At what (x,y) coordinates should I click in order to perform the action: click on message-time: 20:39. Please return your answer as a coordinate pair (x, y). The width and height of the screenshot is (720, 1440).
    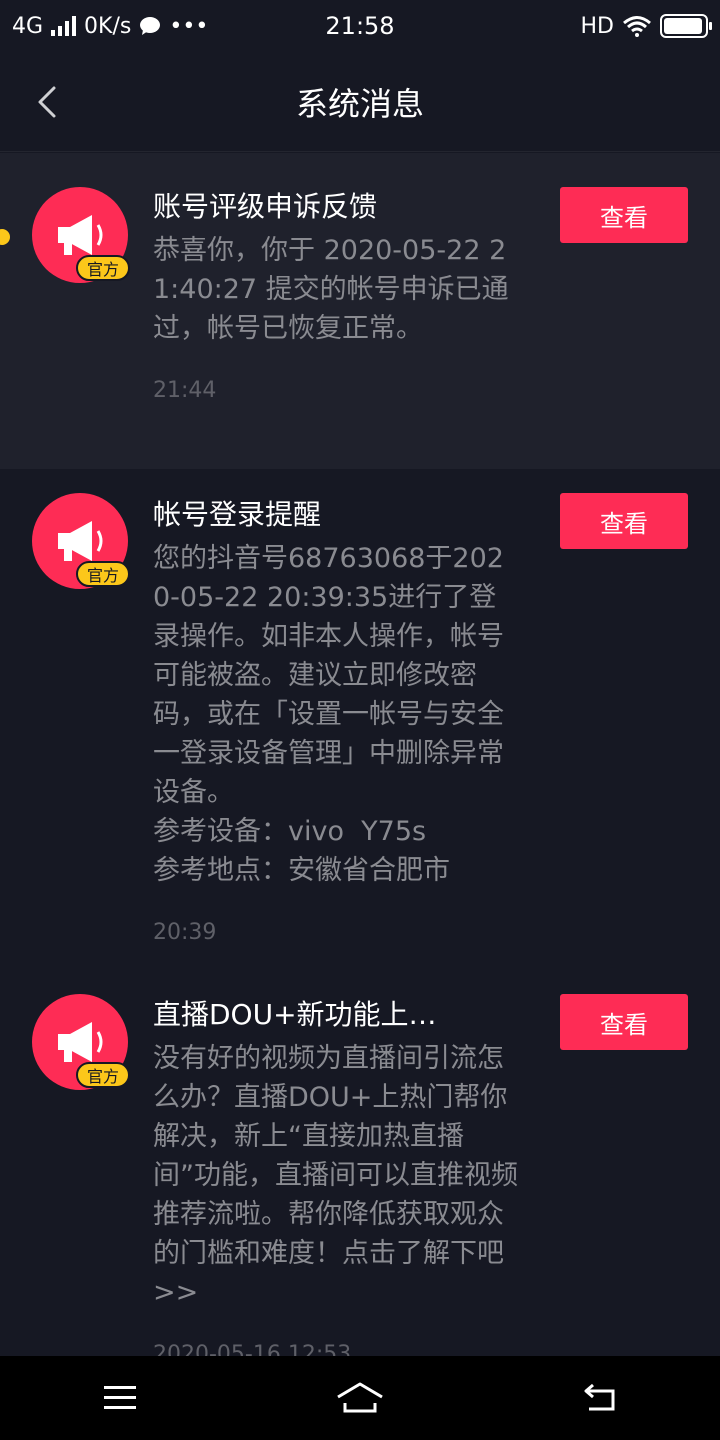
    Looking at the image, I should click on (185, 932).